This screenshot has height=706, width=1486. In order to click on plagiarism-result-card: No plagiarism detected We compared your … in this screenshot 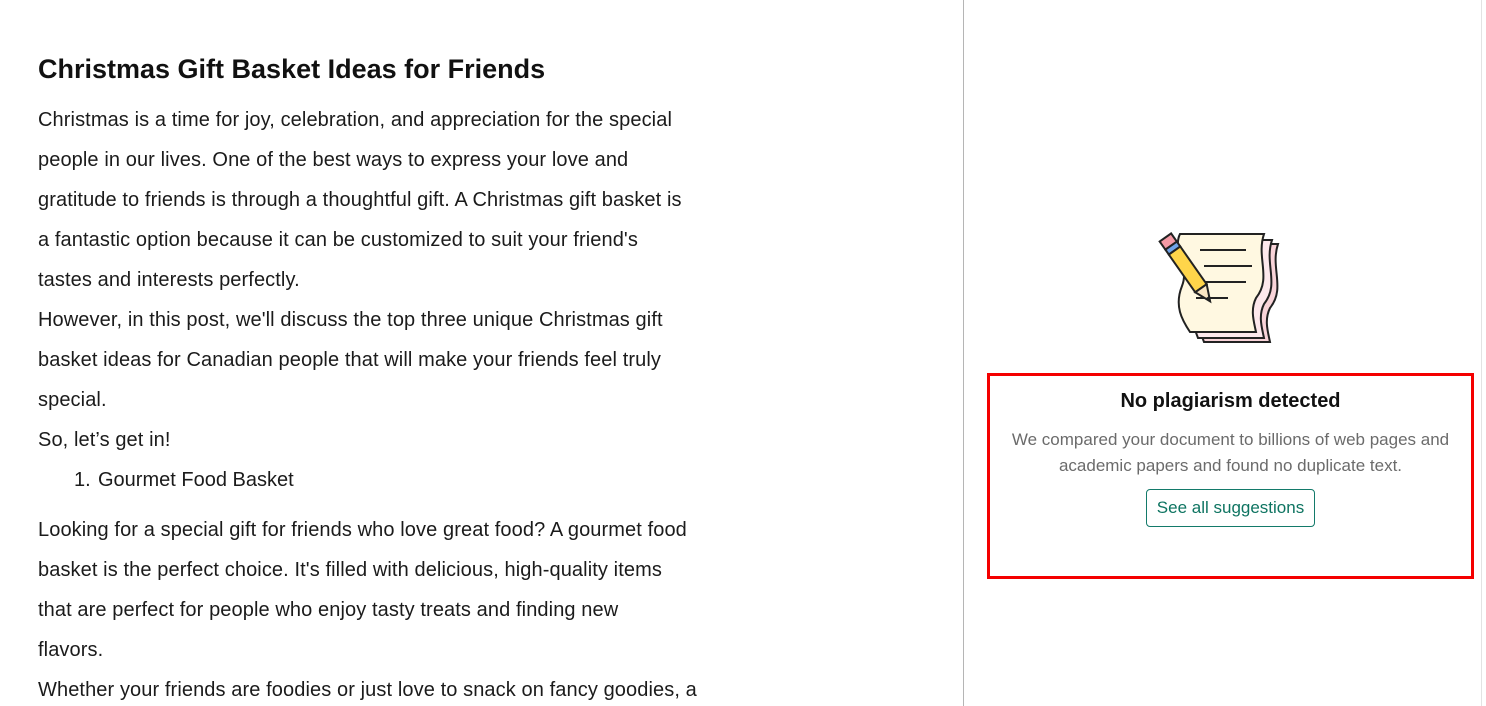, I will do `click(1230, 476)`.